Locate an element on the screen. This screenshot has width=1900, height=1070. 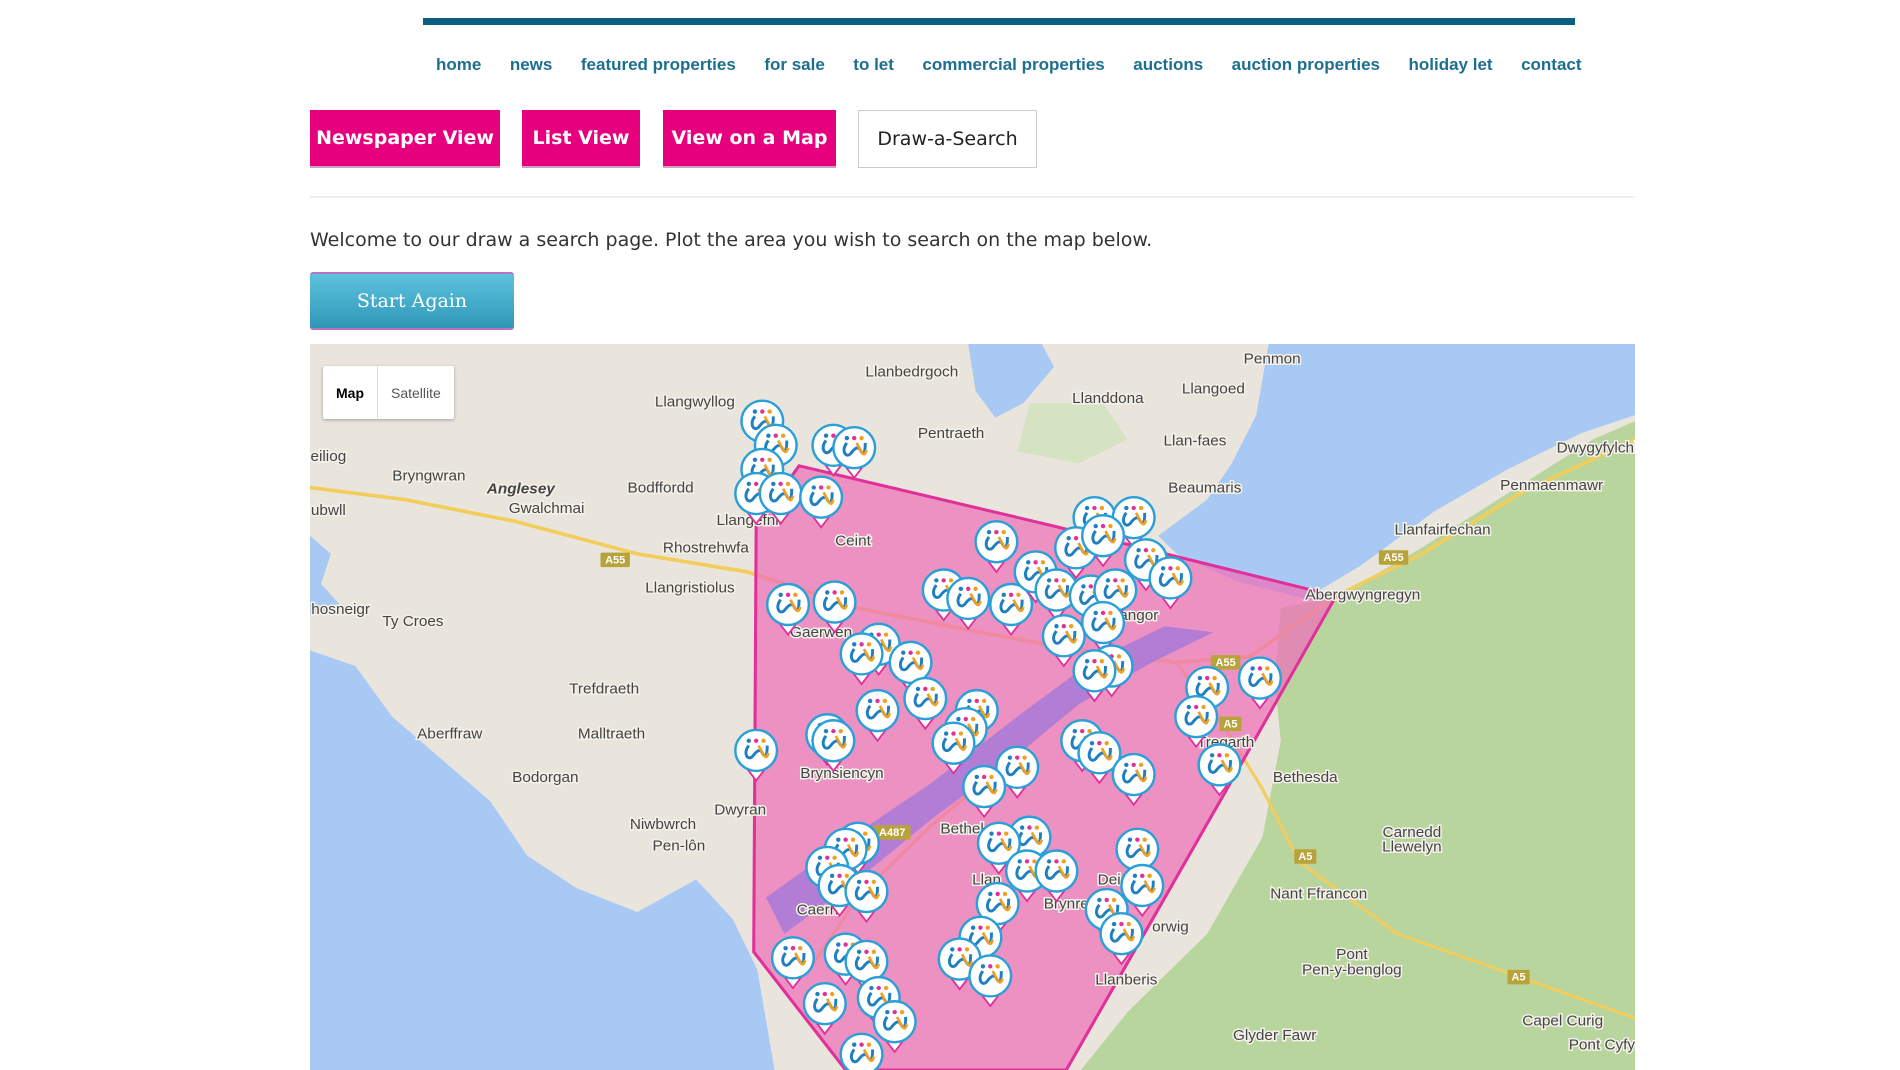
place-label: Ty Croes is located at coordinates (413, 621).